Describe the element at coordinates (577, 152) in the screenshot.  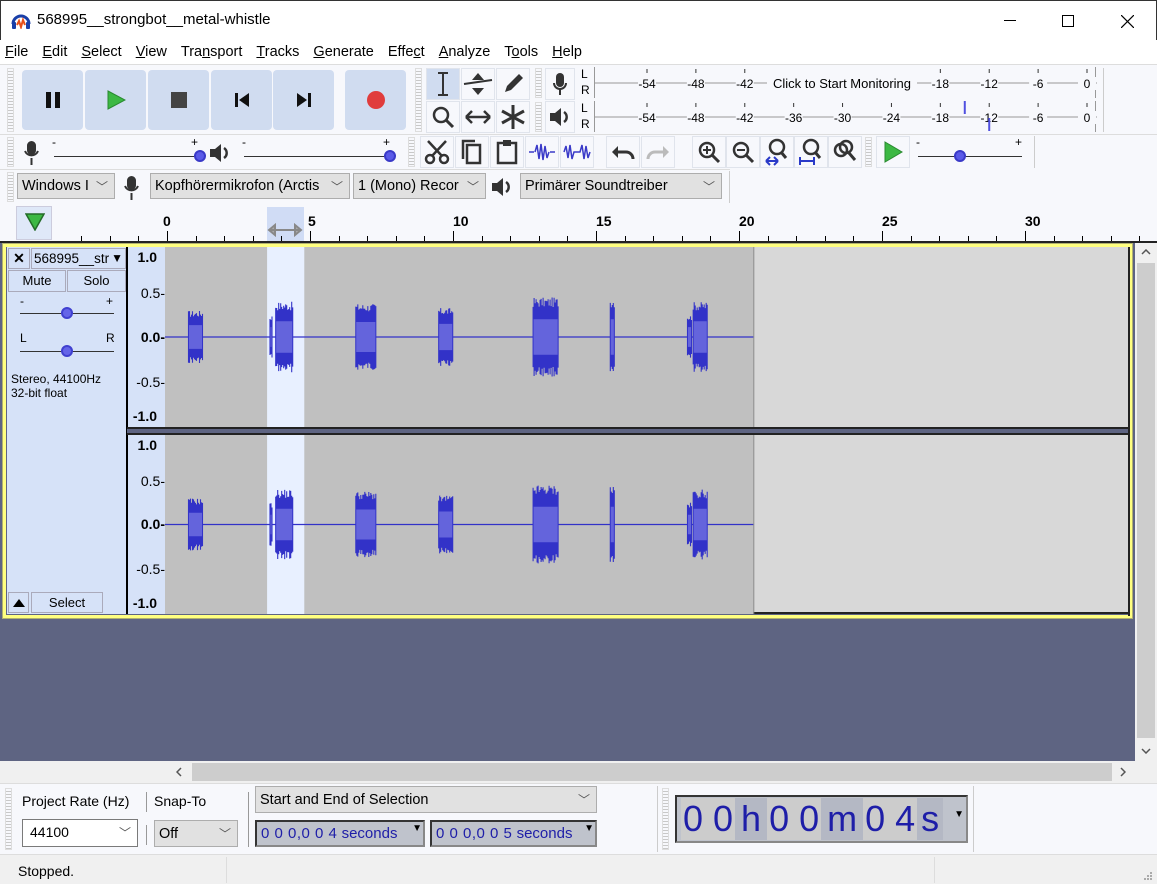
I see `silence-audio-button` at that location.